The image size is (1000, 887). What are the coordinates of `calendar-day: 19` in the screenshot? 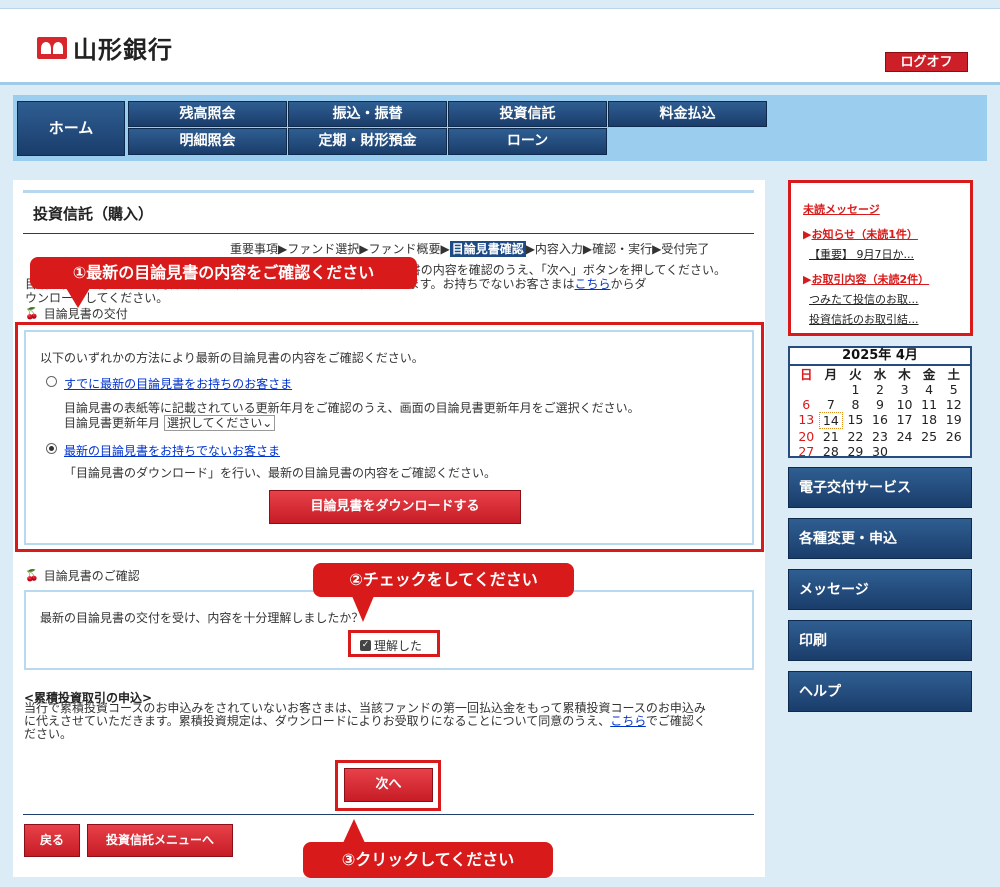 It's located at (953, 419).